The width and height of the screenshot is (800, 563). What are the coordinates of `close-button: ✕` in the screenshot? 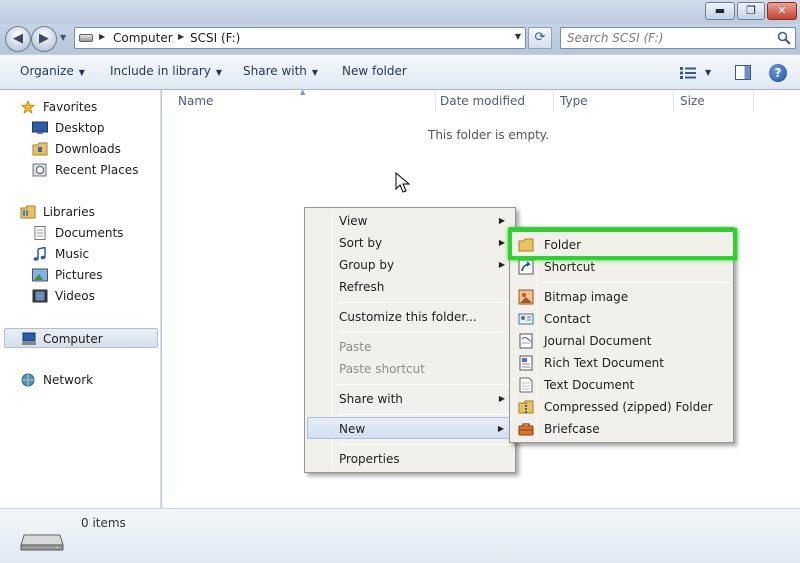 It's located at (782, 11).